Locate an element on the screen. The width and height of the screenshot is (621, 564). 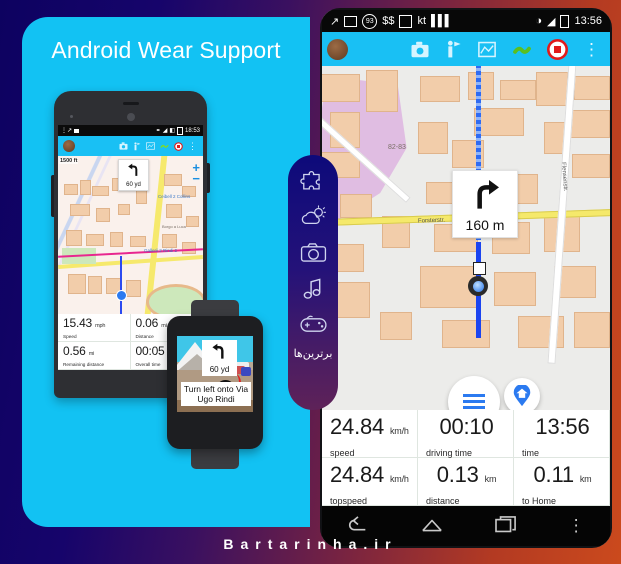
signal-icon: ◢ is located at coordinates (551, 21).